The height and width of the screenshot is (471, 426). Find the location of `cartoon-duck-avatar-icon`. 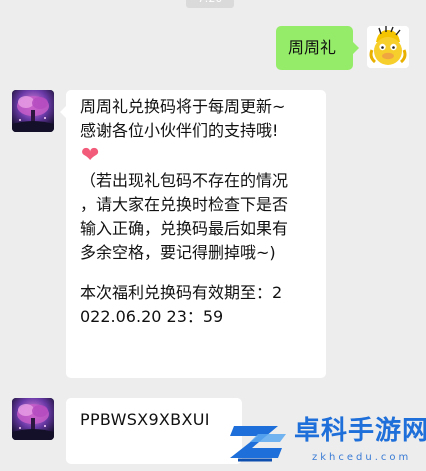

cartoon-duck-avatar-icon is located at coordinates (388, 47).